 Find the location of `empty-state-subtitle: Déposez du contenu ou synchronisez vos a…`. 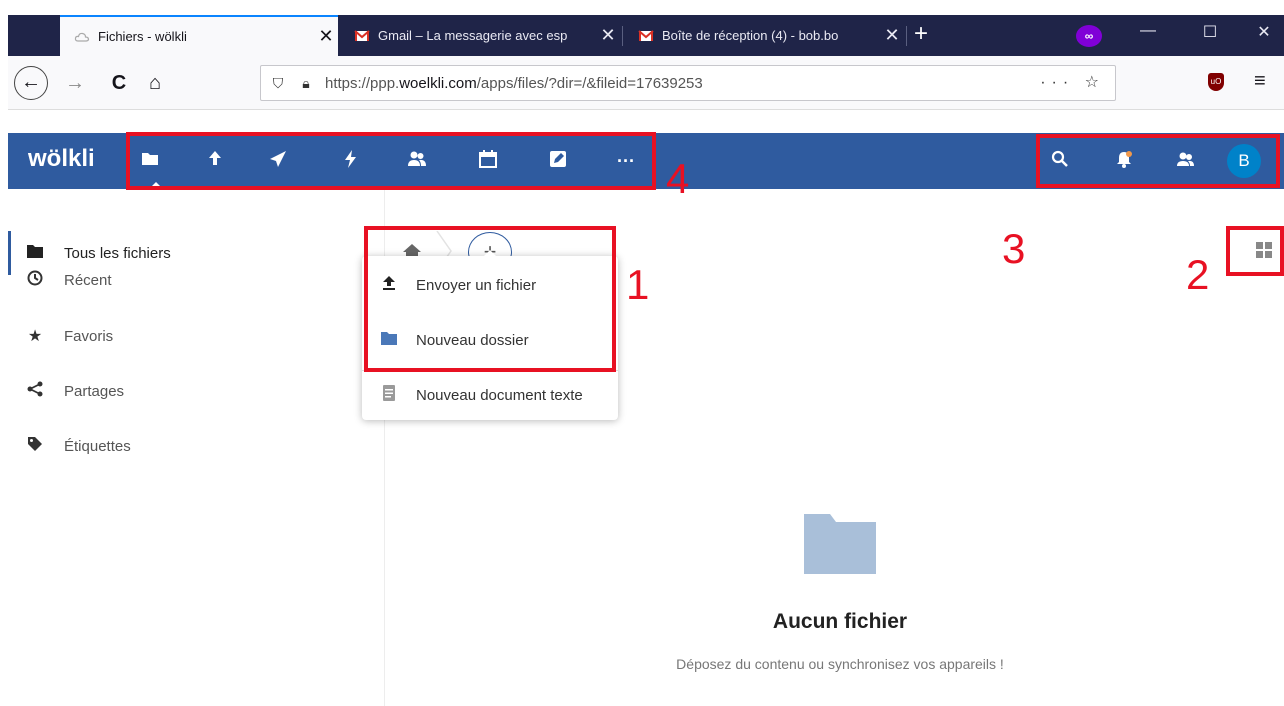

empty-state-subtitle: Déposez du contenu ou synchronisez vos a… is located at coordinates (840, 664).